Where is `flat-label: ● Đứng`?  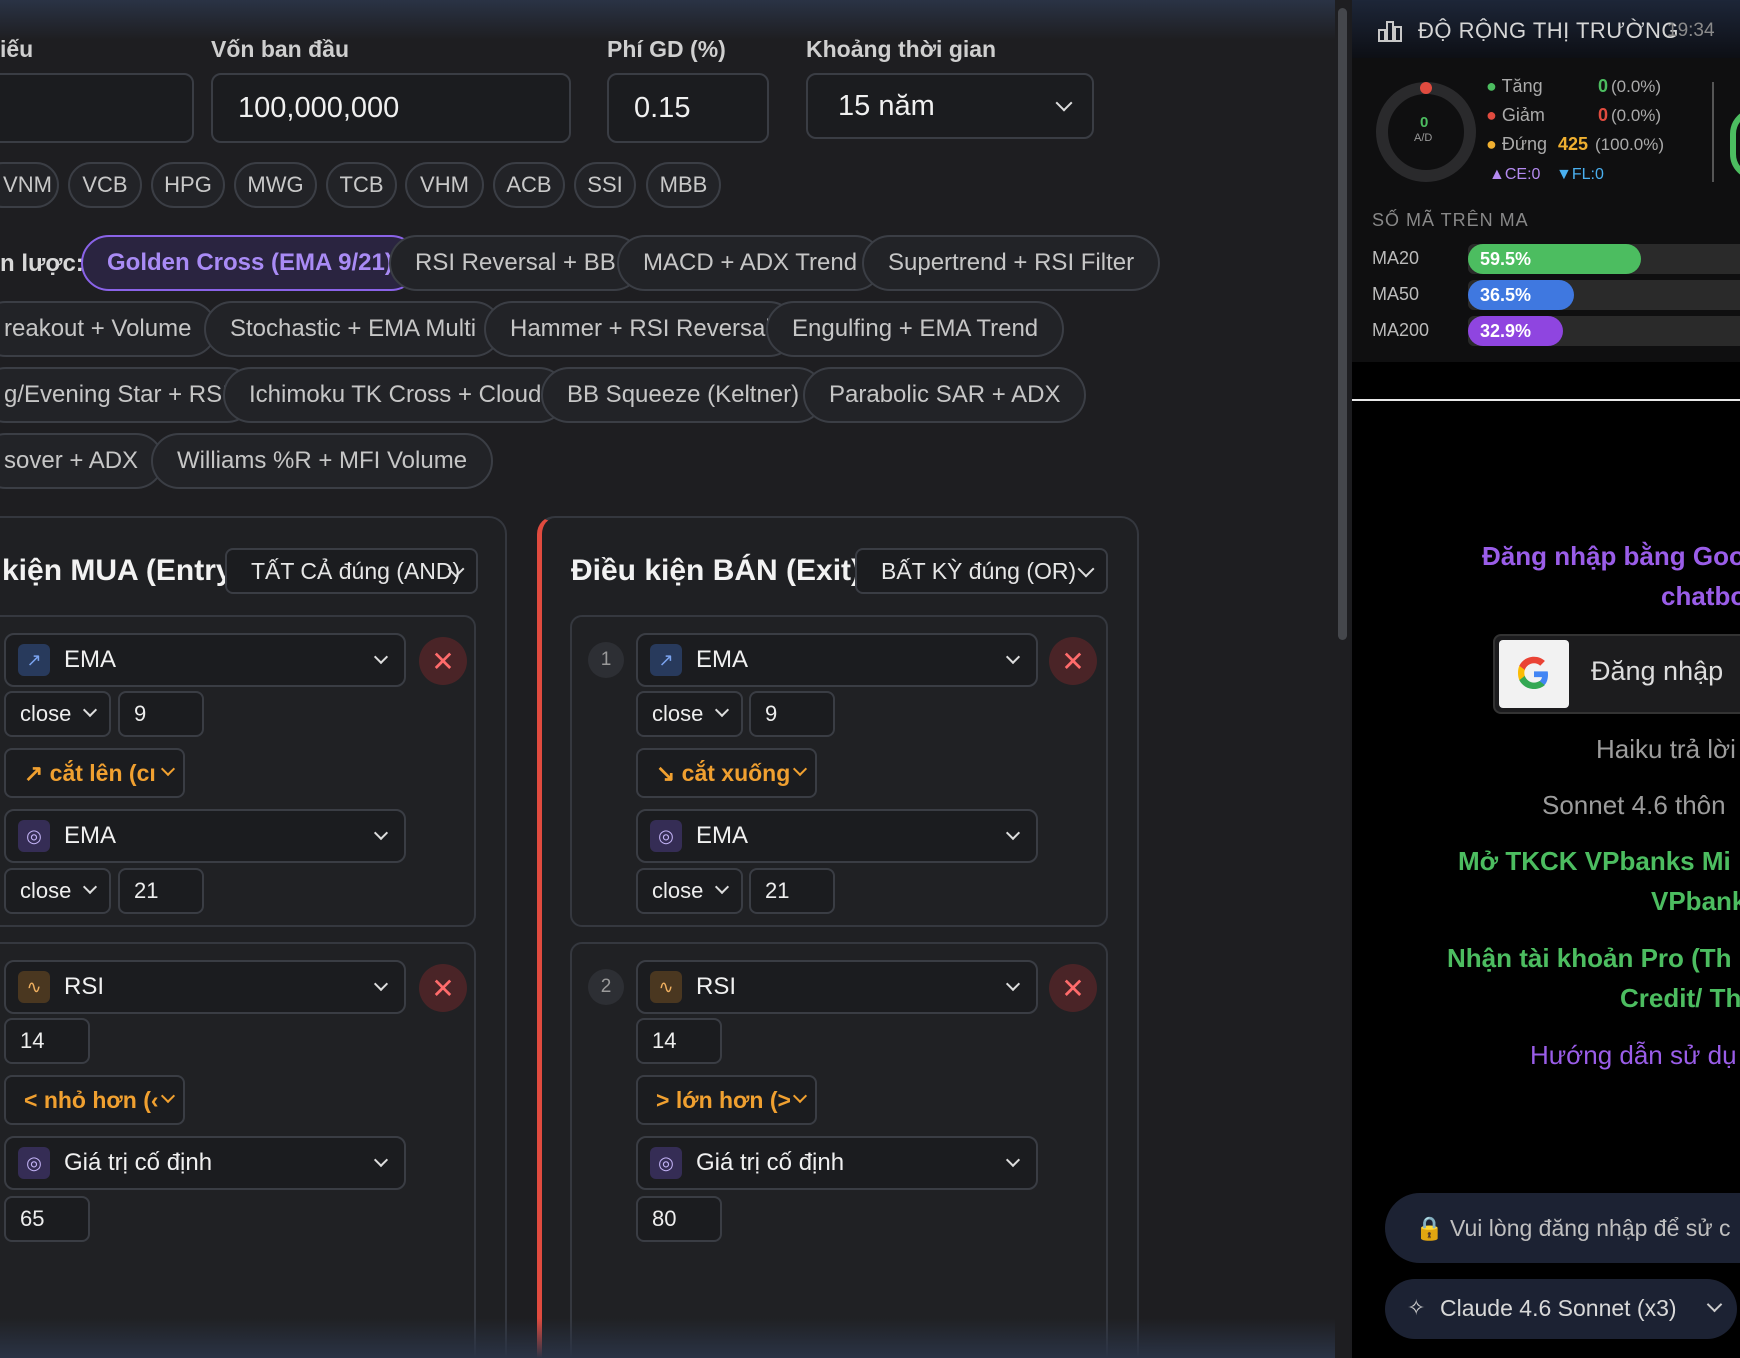 flat-label: ● Đứng is located at coordinates (1516, 144).